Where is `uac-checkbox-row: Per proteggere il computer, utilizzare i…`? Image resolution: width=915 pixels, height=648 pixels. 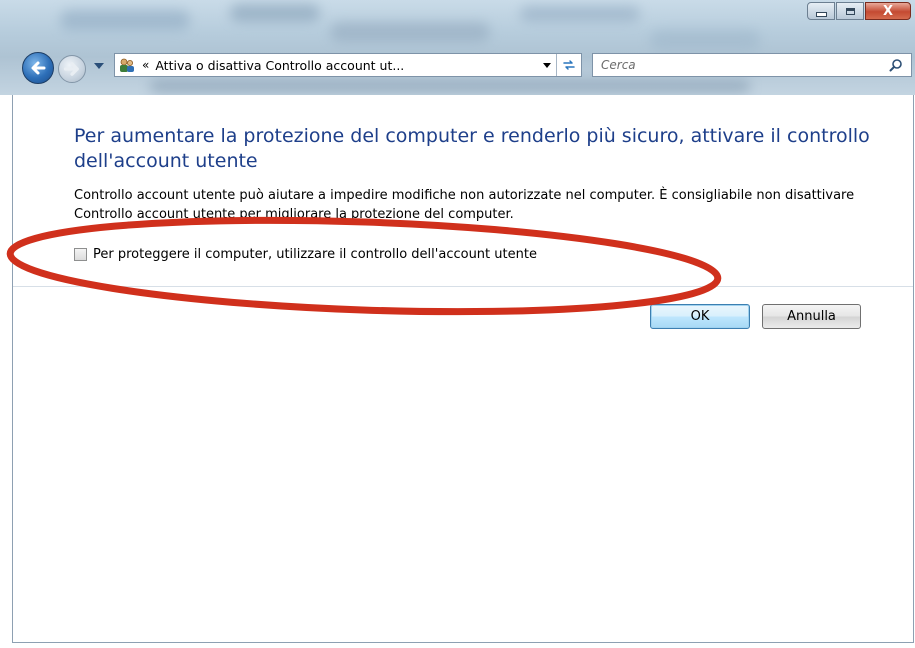 uac-checkbox-row: Per proteggere il computer, utilizzare i… is located at coordinates (305, 254).